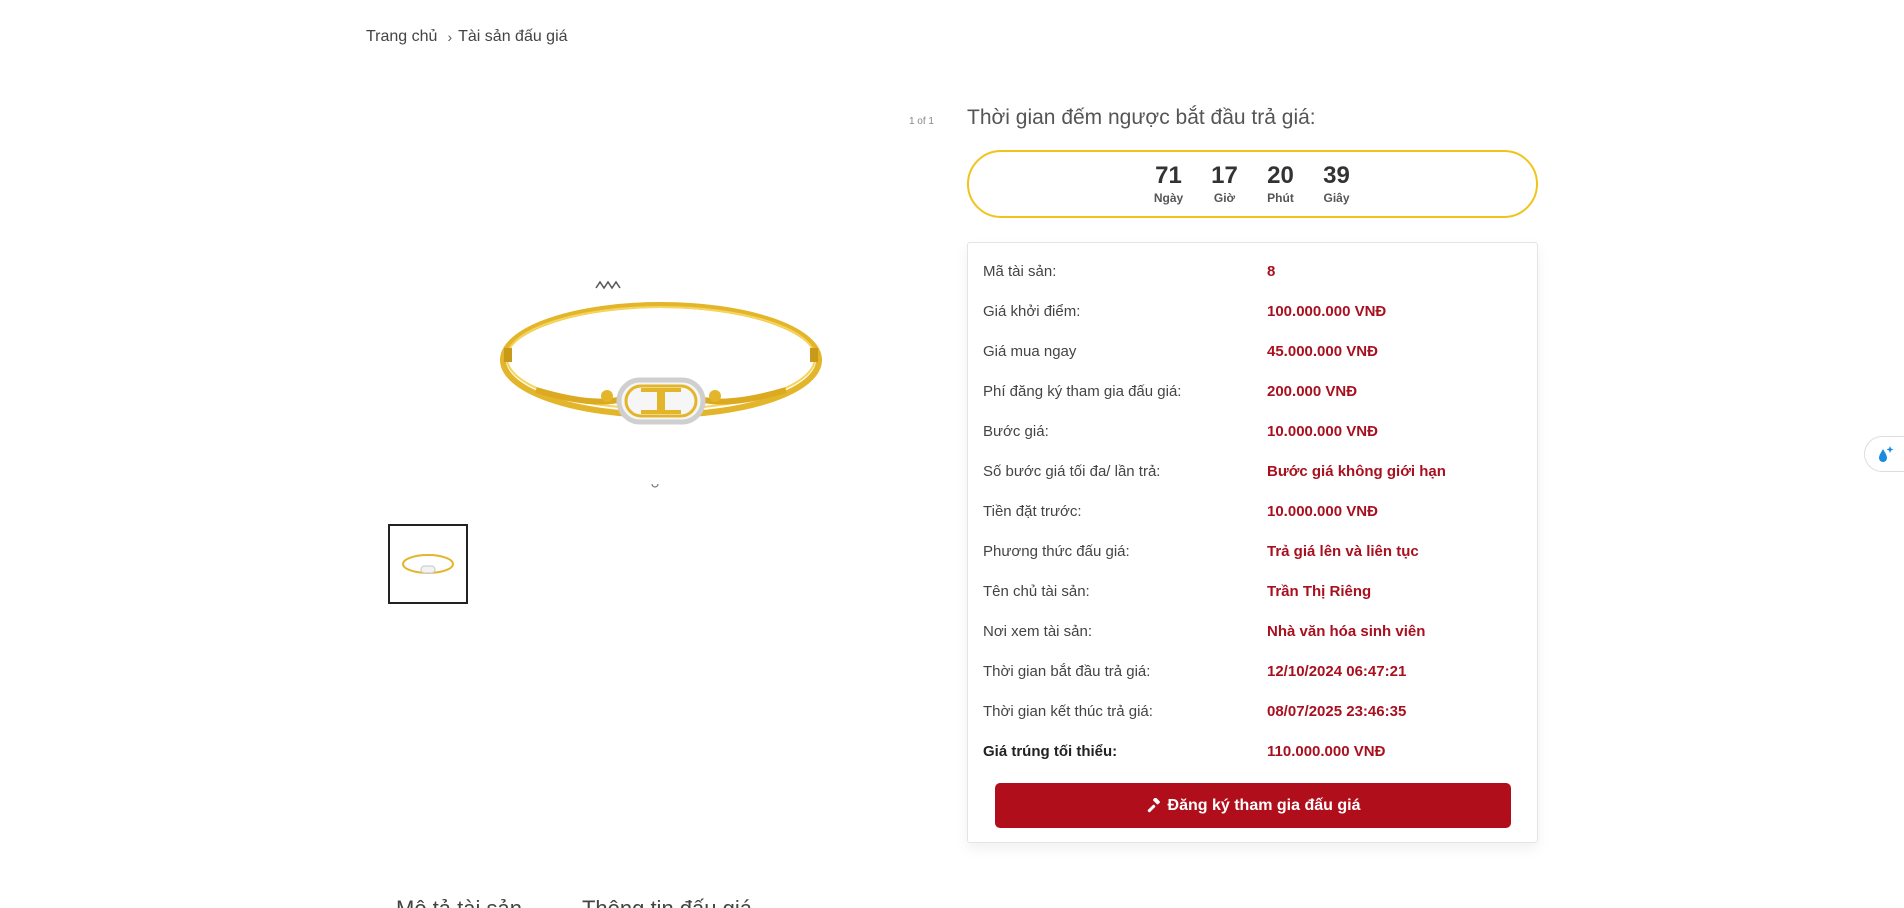 The image size is (1904, 908). What do you see at coordinates (1050, 751) in the screenshot?
I see `detail-label: Giá trúng tối thiểu:` at bounding box center [1050, 751].